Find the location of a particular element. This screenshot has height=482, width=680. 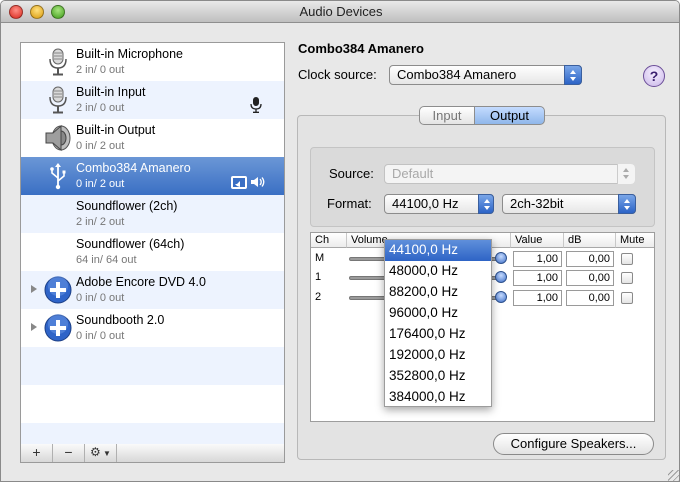

resize-grip-icon is located at coordinates (673, 475).